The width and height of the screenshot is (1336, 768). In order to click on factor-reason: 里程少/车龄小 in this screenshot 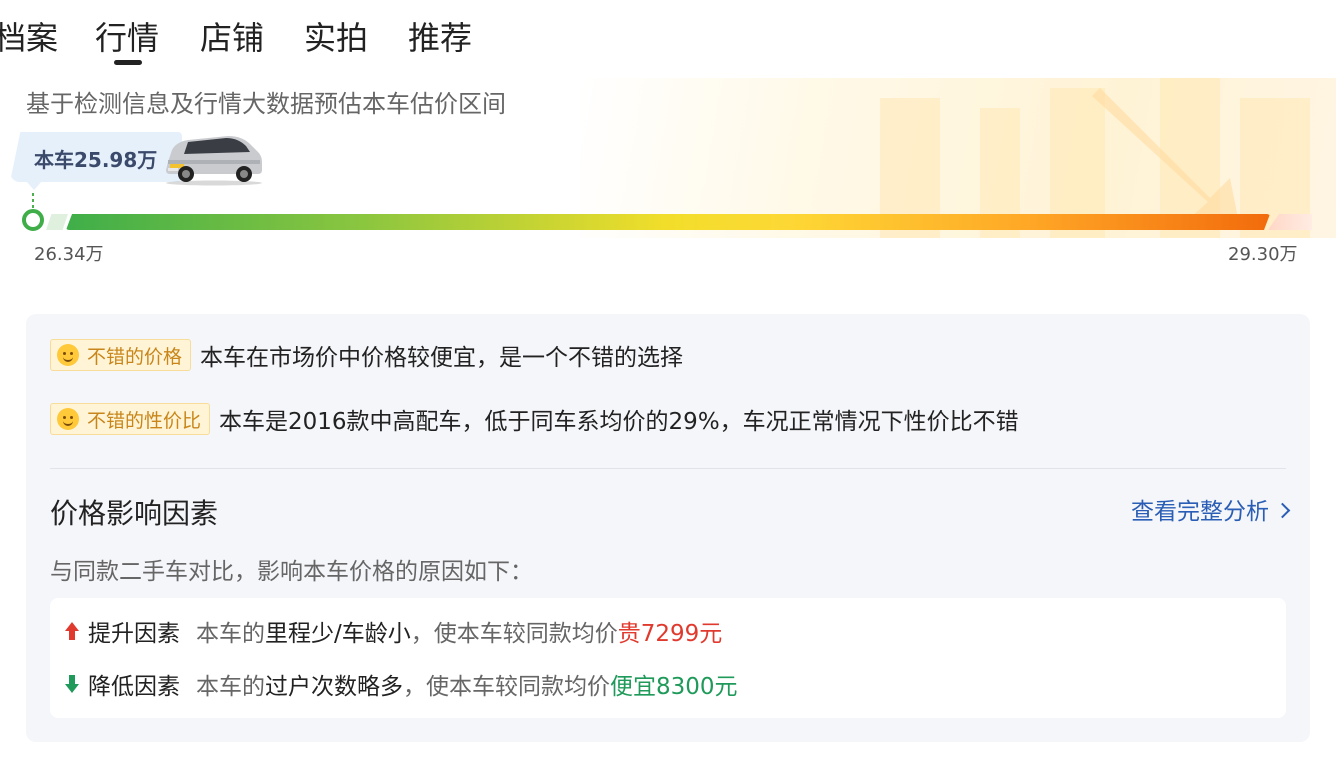, I will do `click(338, 634)`.